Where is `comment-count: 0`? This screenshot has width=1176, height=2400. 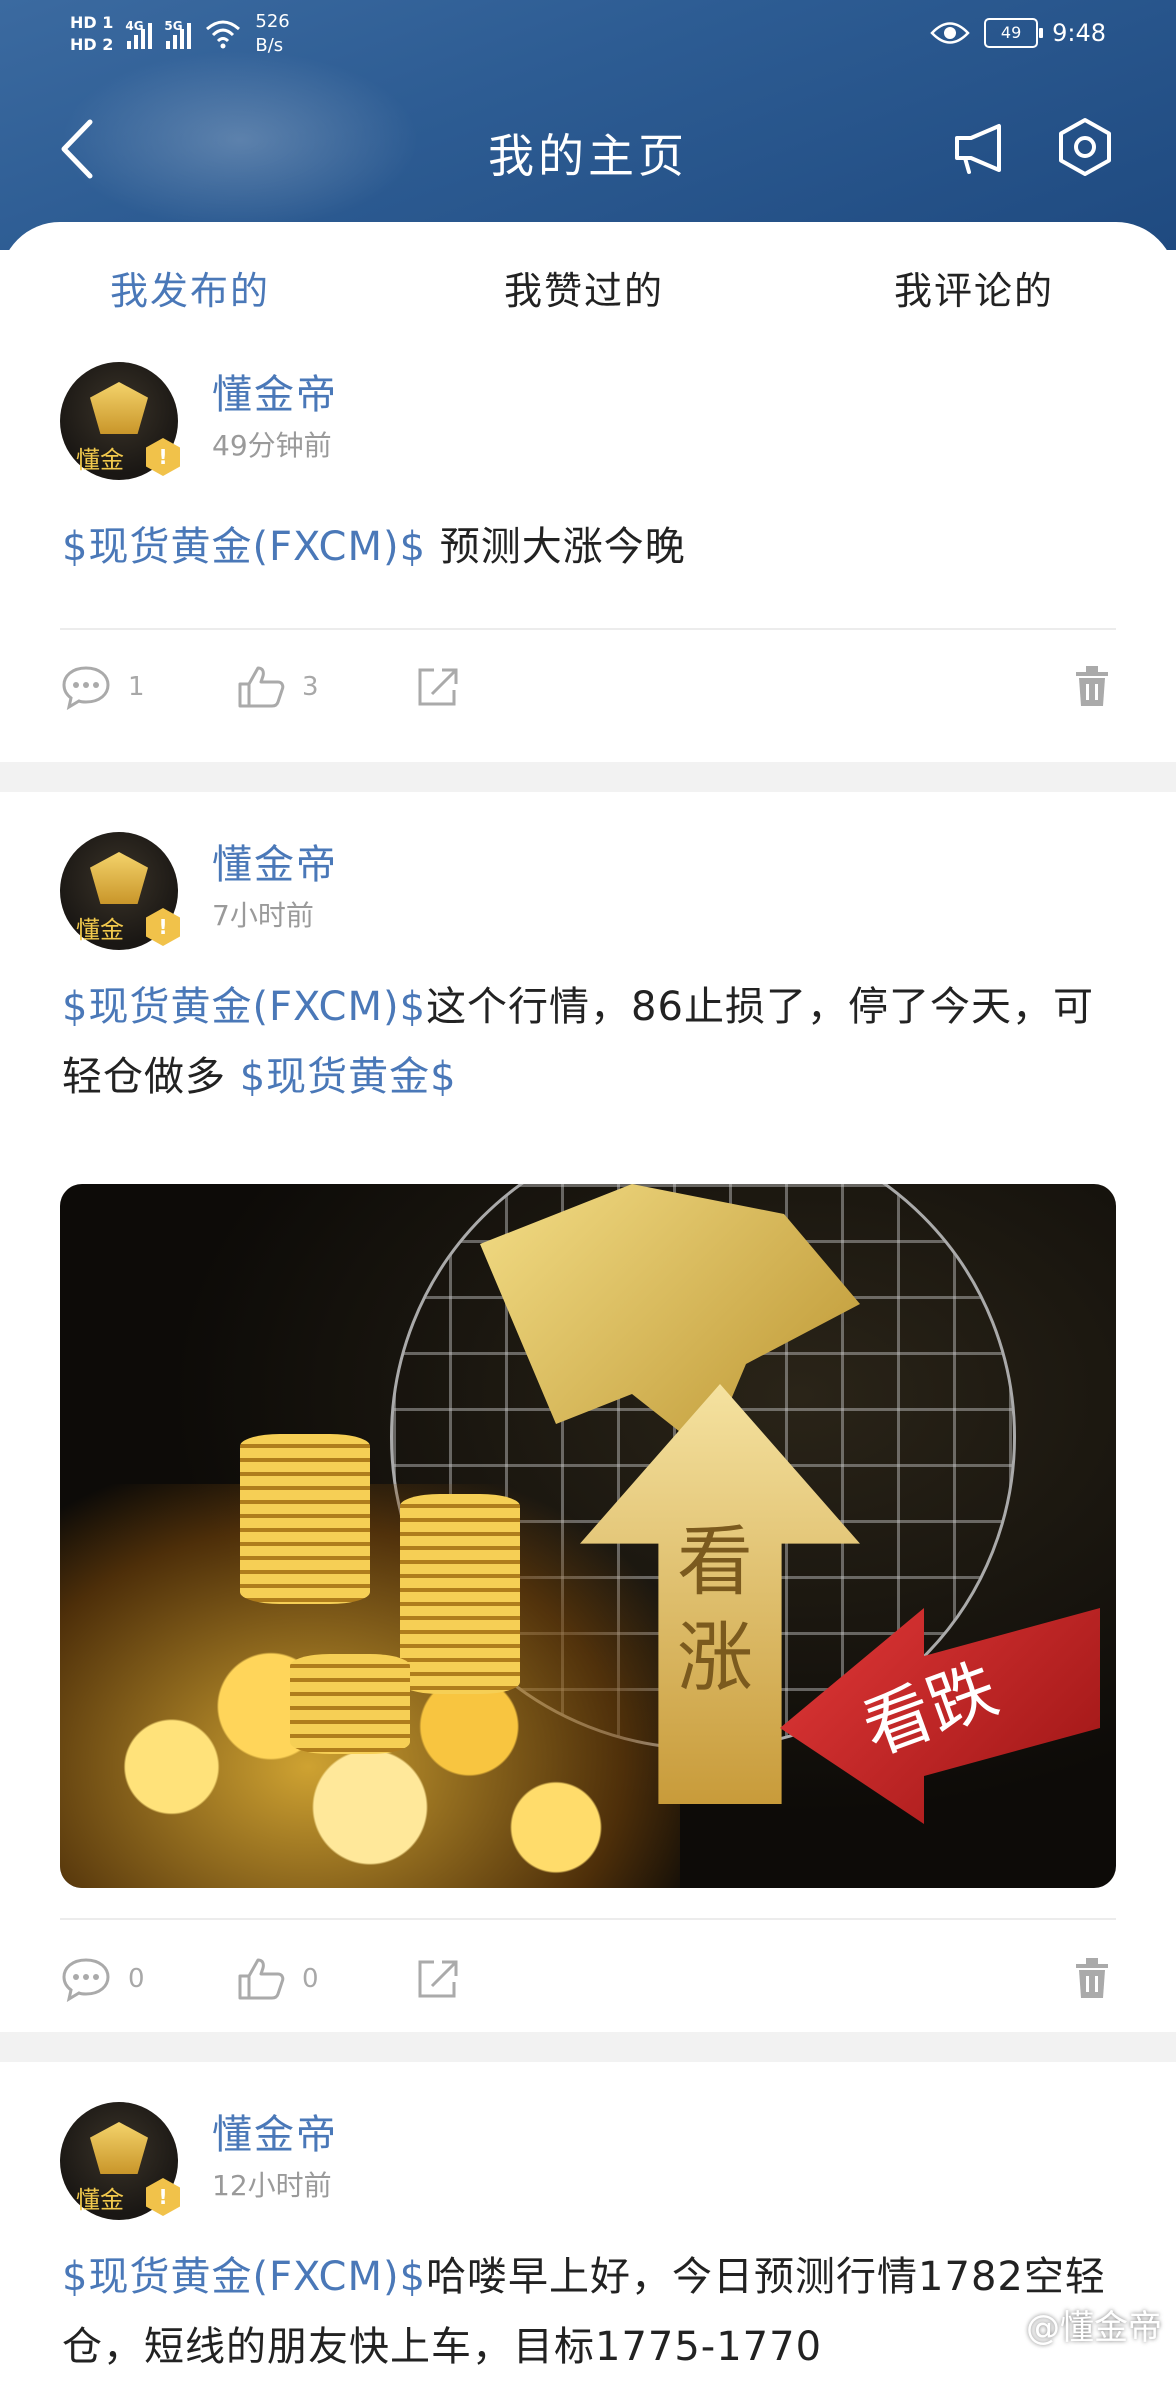
comment-count: 0 is located at coordinates (136, 1979).